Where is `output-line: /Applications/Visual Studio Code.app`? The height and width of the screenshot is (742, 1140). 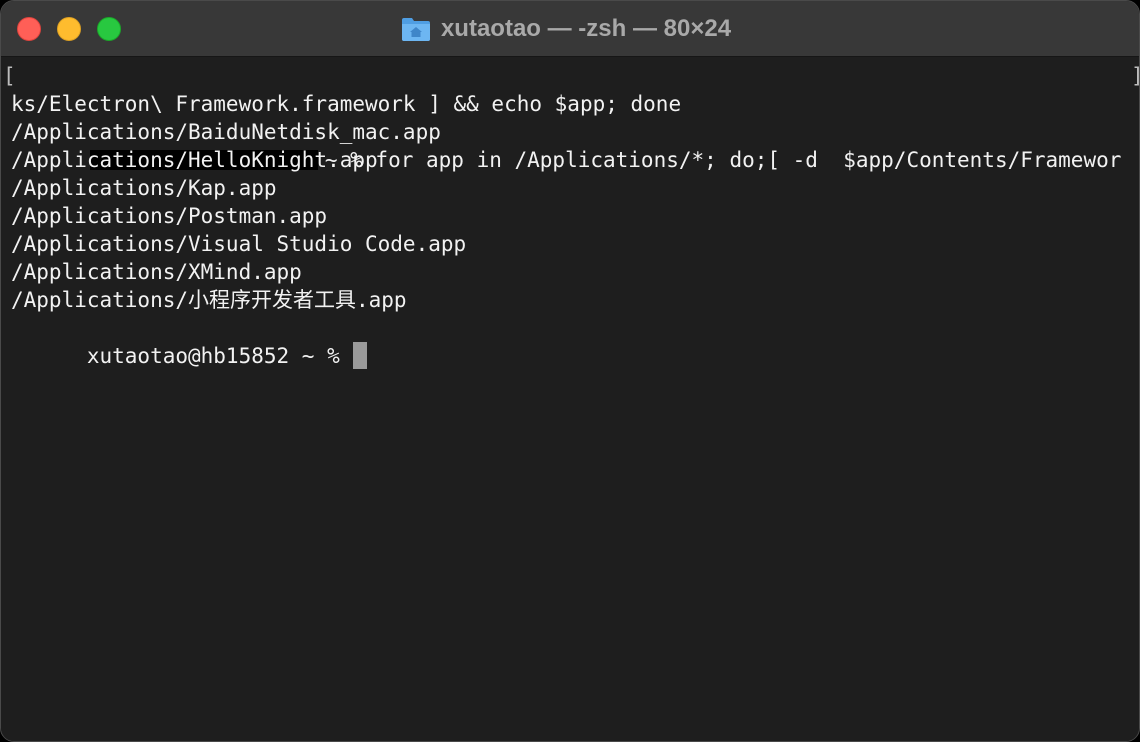 output-line: /Applications/Visual Studio Code.app is located at coordinates (239, 244).